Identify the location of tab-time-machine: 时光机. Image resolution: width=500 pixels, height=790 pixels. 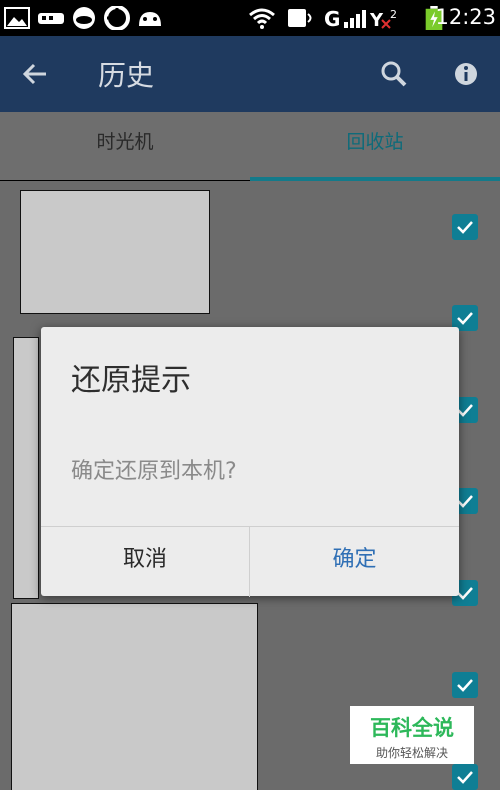
(125, 146).